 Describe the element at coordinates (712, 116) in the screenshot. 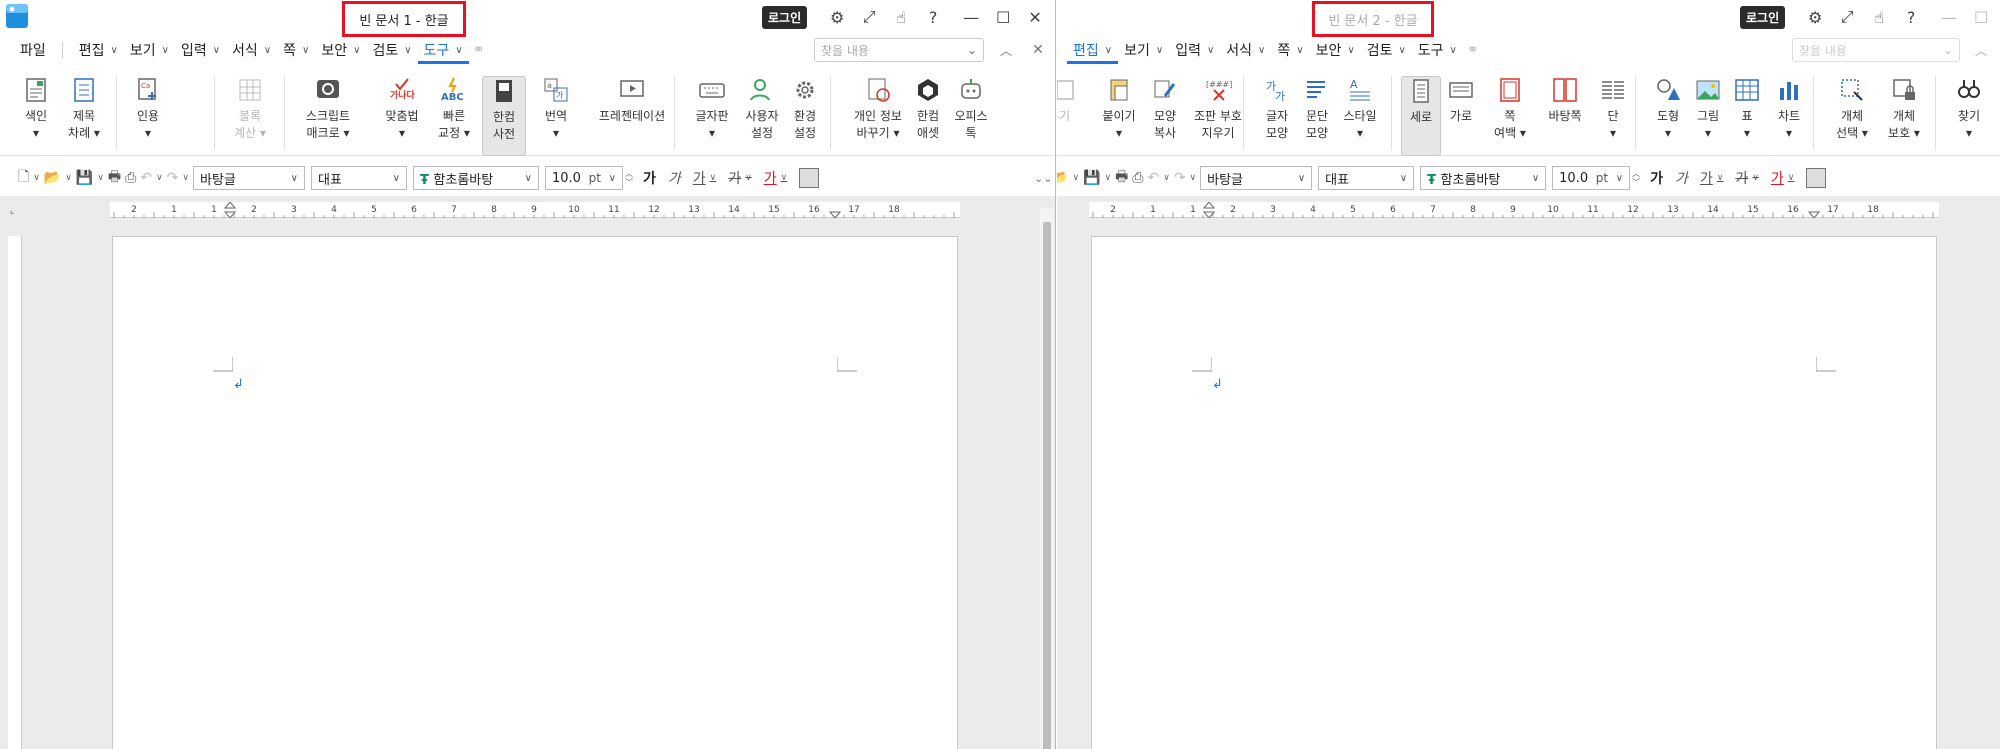

I see `ribbon-keyboard: 글자판 ▾` at that location.